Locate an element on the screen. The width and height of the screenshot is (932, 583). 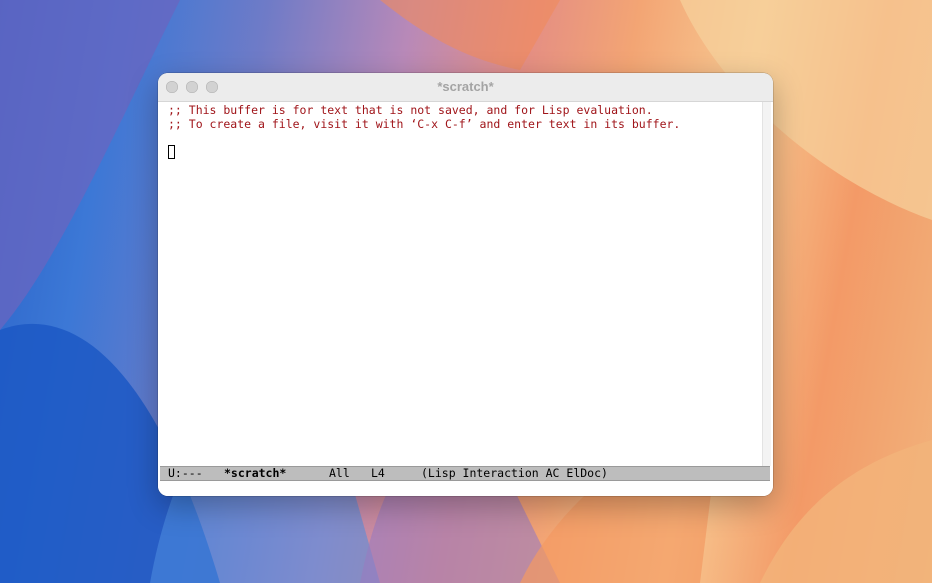
title-bar: *scratch* is located at coordinates (465, 87).